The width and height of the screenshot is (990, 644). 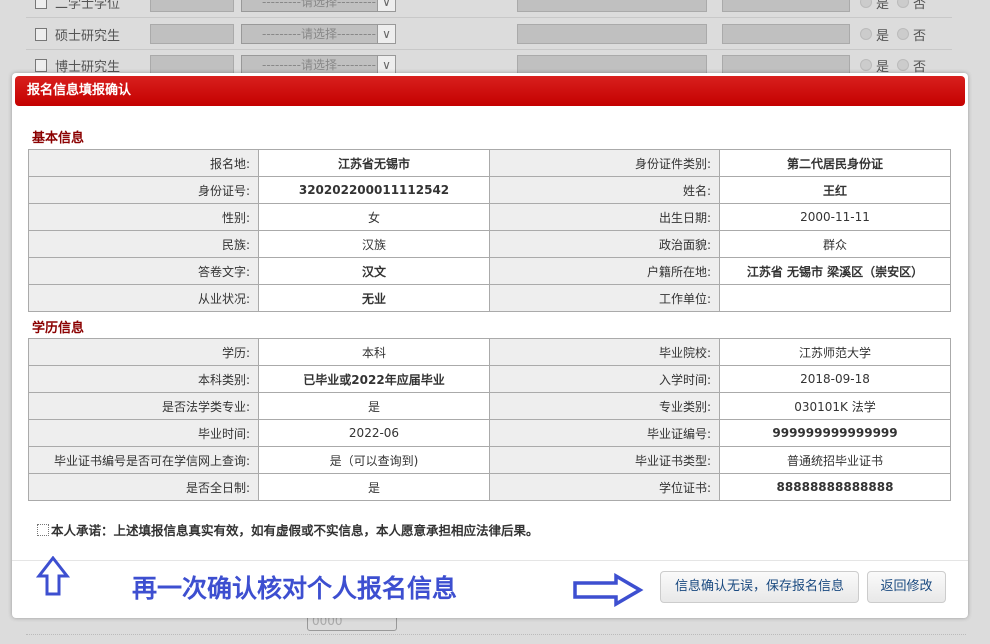 What do you see at coordinates (143, 298) in the screenshot?
I see `field-label: 从业状况:` at bounding box center [143, 298].